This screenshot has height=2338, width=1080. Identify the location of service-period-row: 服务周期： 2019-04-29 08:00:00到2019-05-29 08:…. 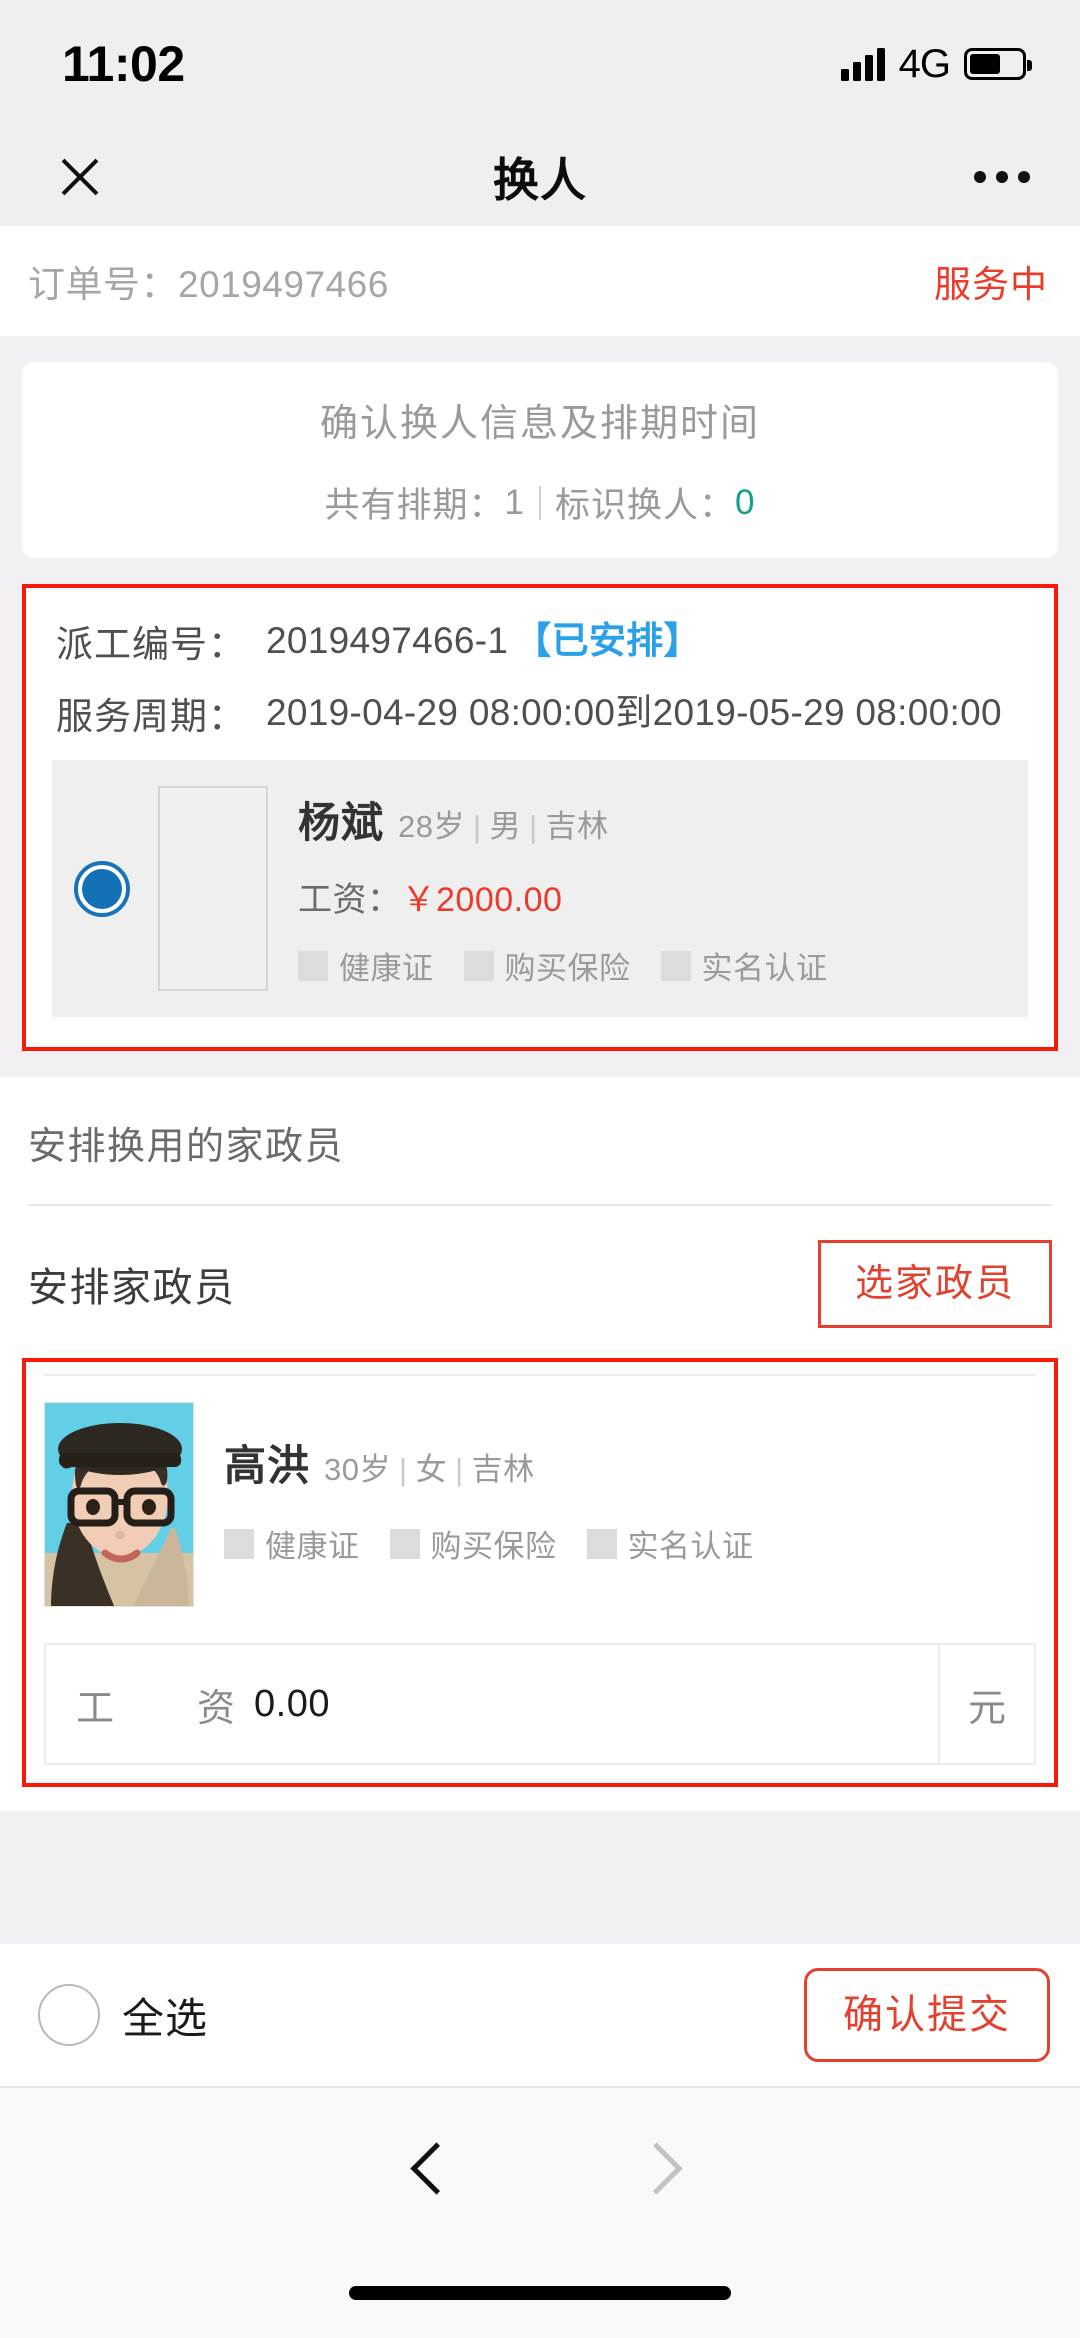
(540, 713).